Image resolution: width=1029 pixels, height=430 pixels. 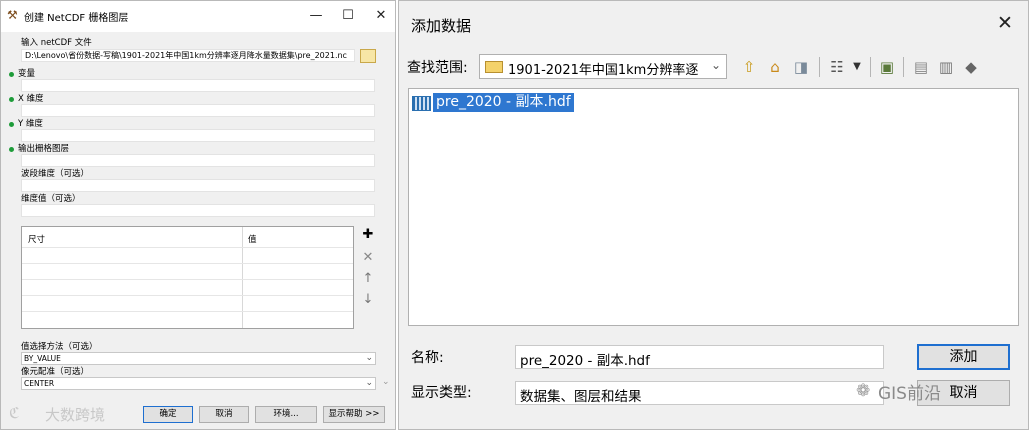 What do you see at coordinates (37, 240) in the screenshot?
I see `column-header-dimension: 尺寸` at bounding box center [37, 240].